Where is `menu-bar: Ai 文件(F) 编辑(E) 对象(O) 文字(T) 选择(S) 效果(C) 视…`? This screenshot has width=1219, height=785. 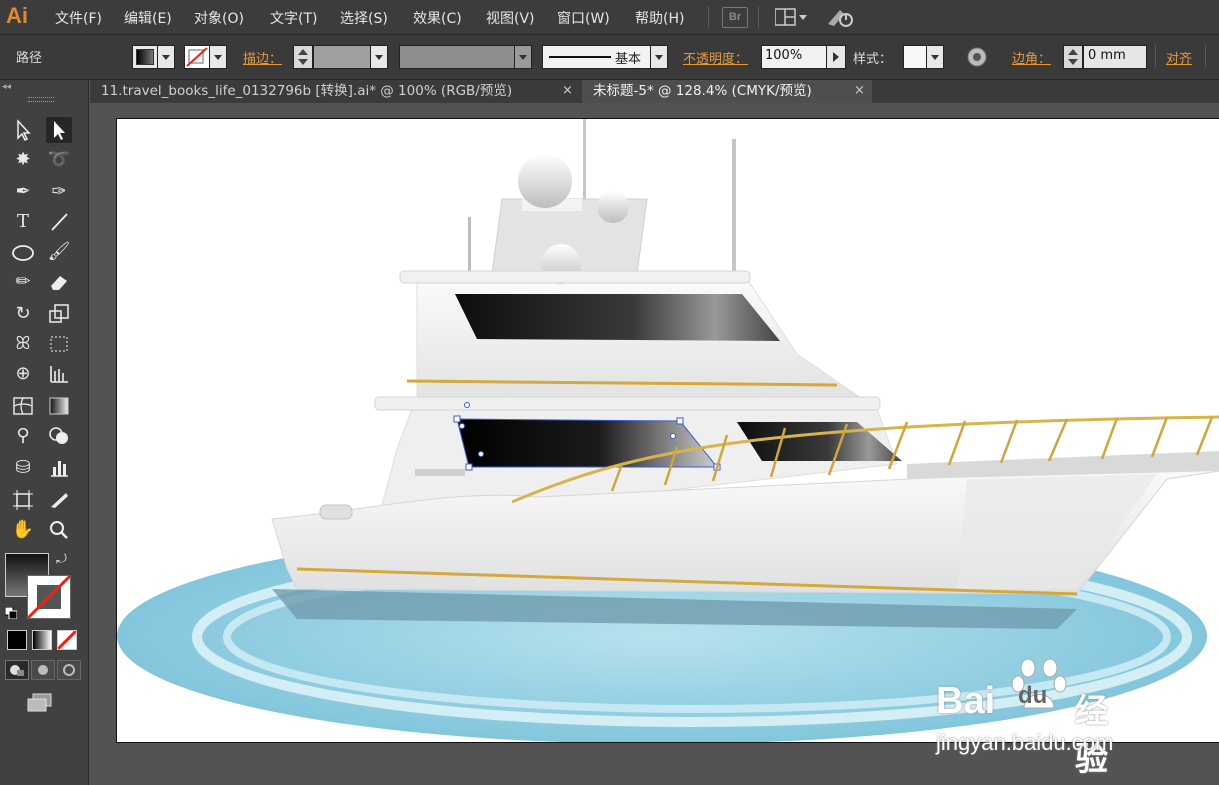
menu-bar: Ai 文件(F) 编辑(E) 对象(O) 文字(T) 选择(S) 效果(C) 视… is located at coordinates (609, 17).